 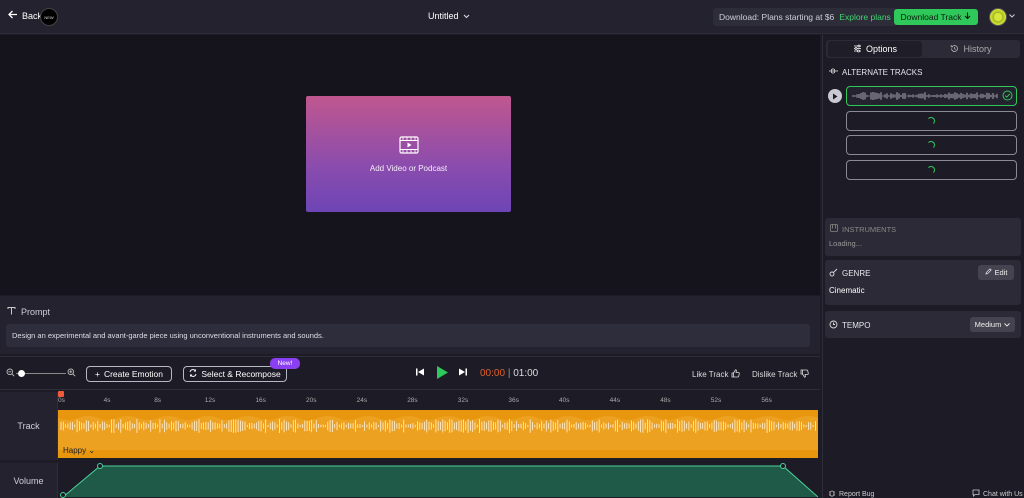 I want to click on tab-options-label: Options, so click(x=881, y=49).